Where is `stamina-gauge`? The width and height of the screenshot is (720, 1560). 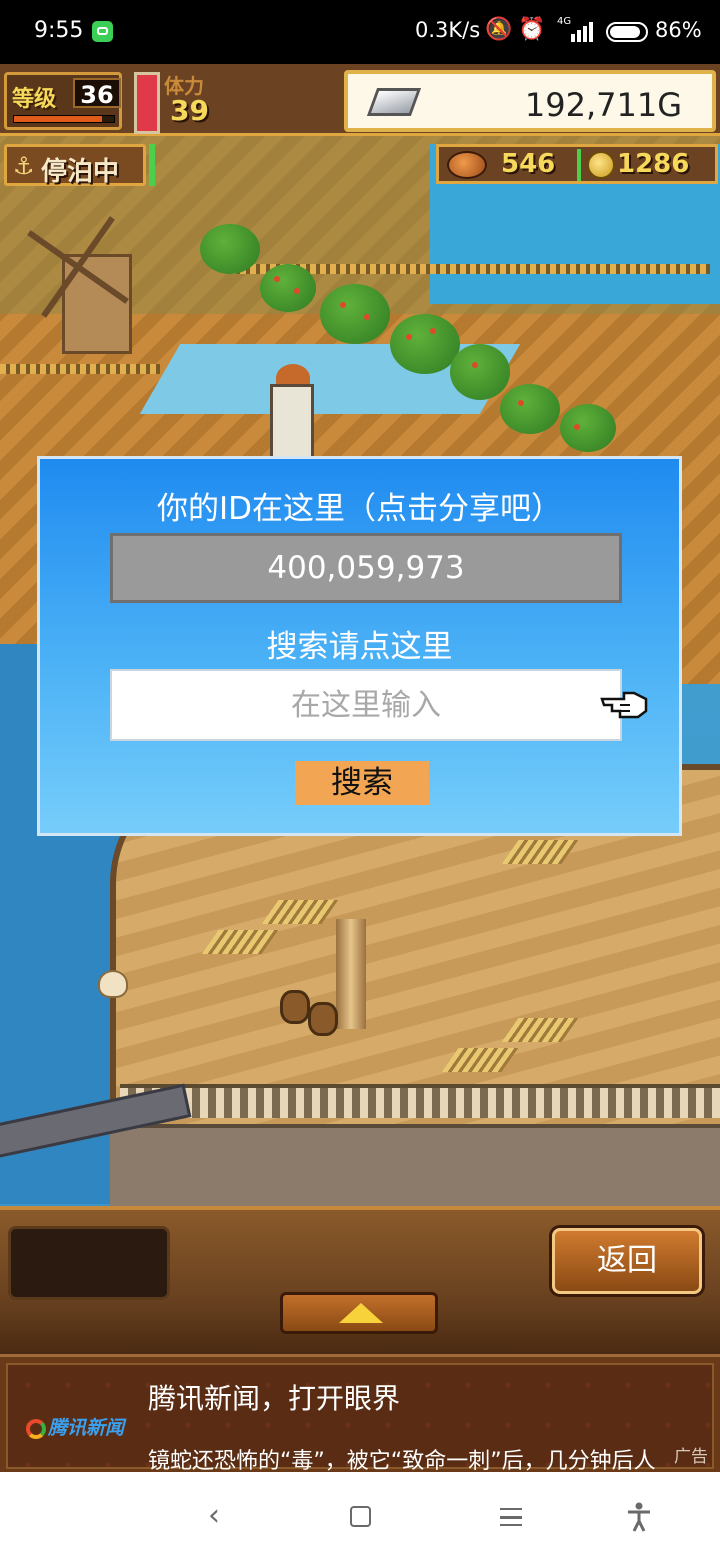
stamina-gauge is located at coordinates (147, 103).